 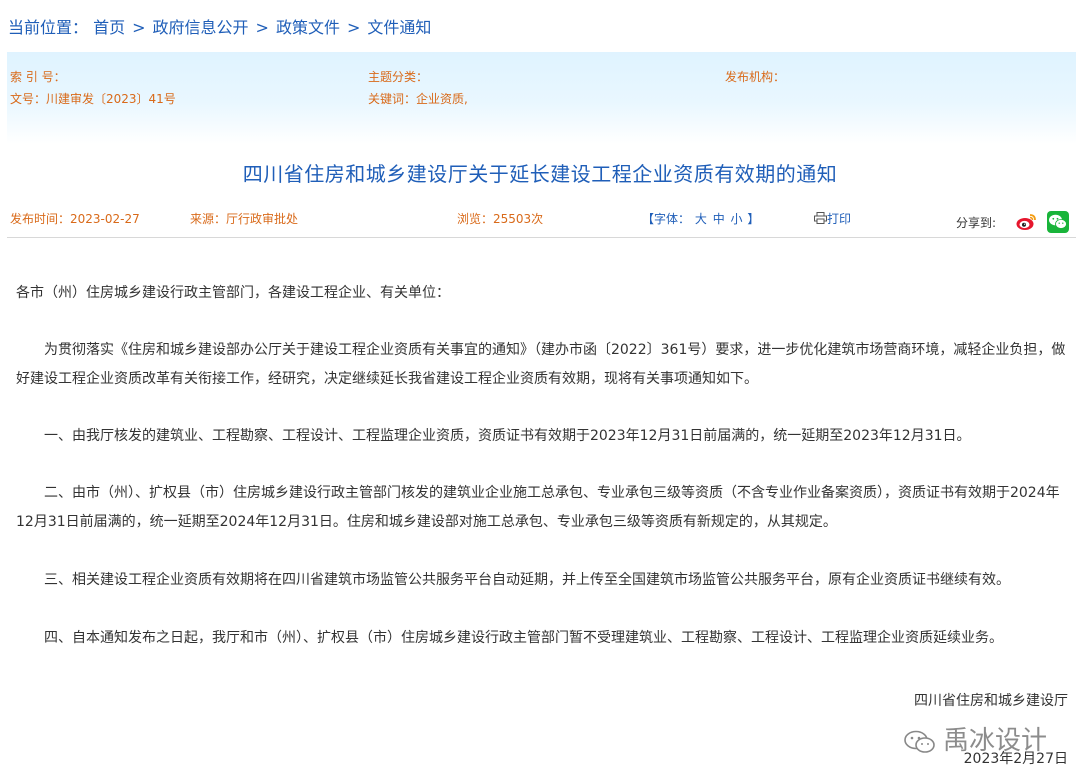 I want to click on breadcrumb-policy-link: 政策文件, so click(x=308, y=27).